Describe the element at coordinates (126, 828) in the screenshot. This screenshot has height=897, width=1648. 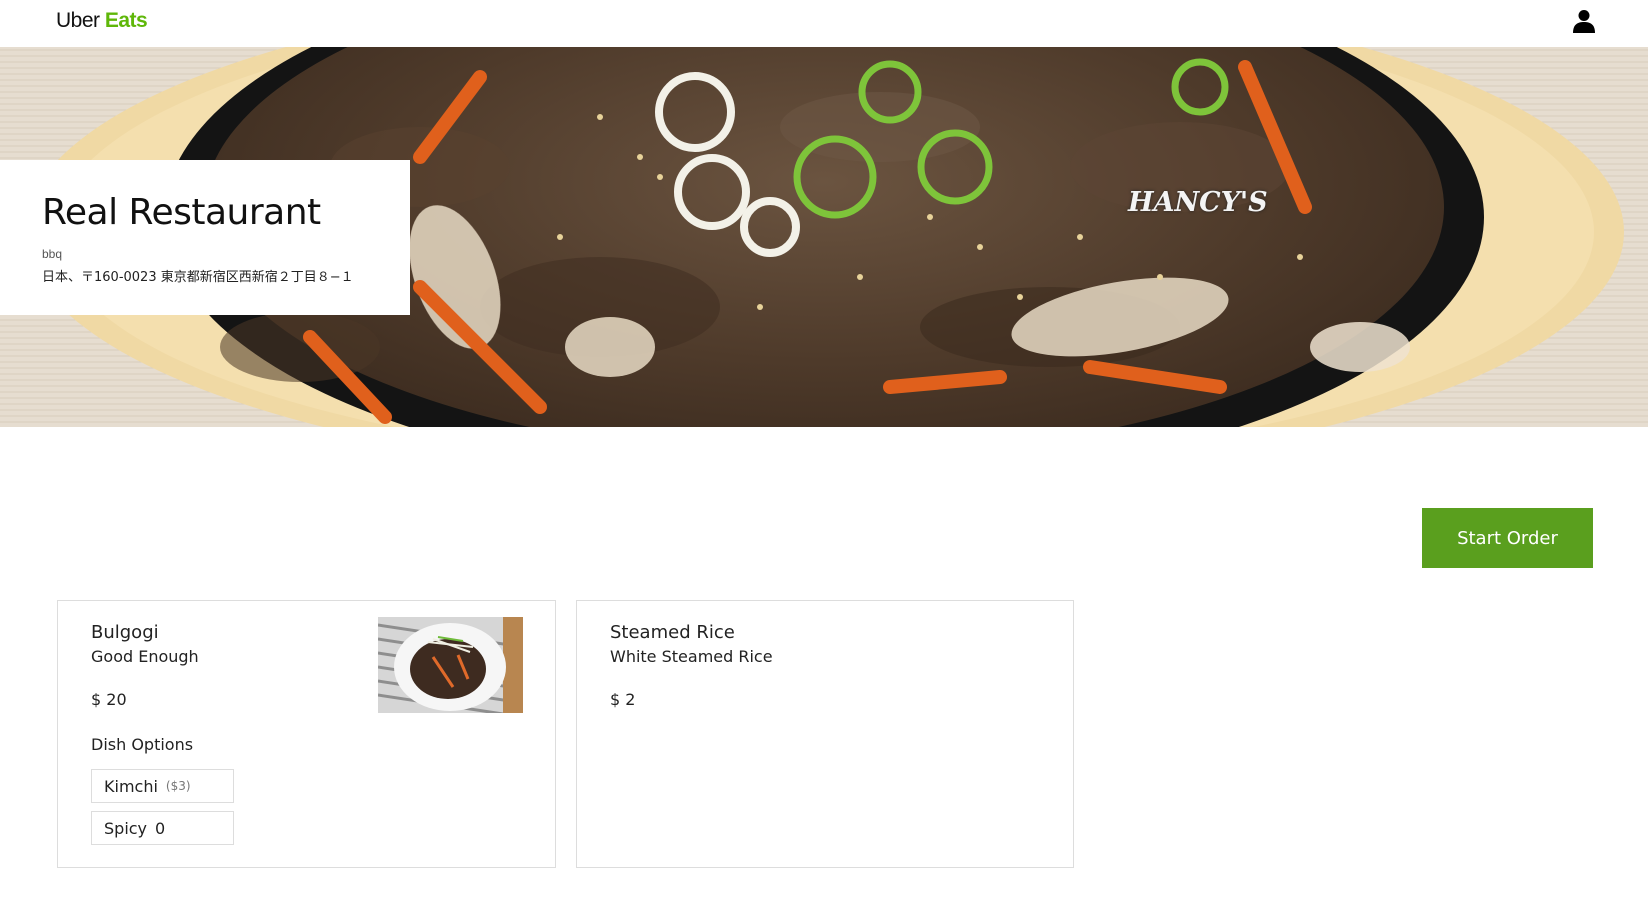
I see `option-name: Spicy` at that location.